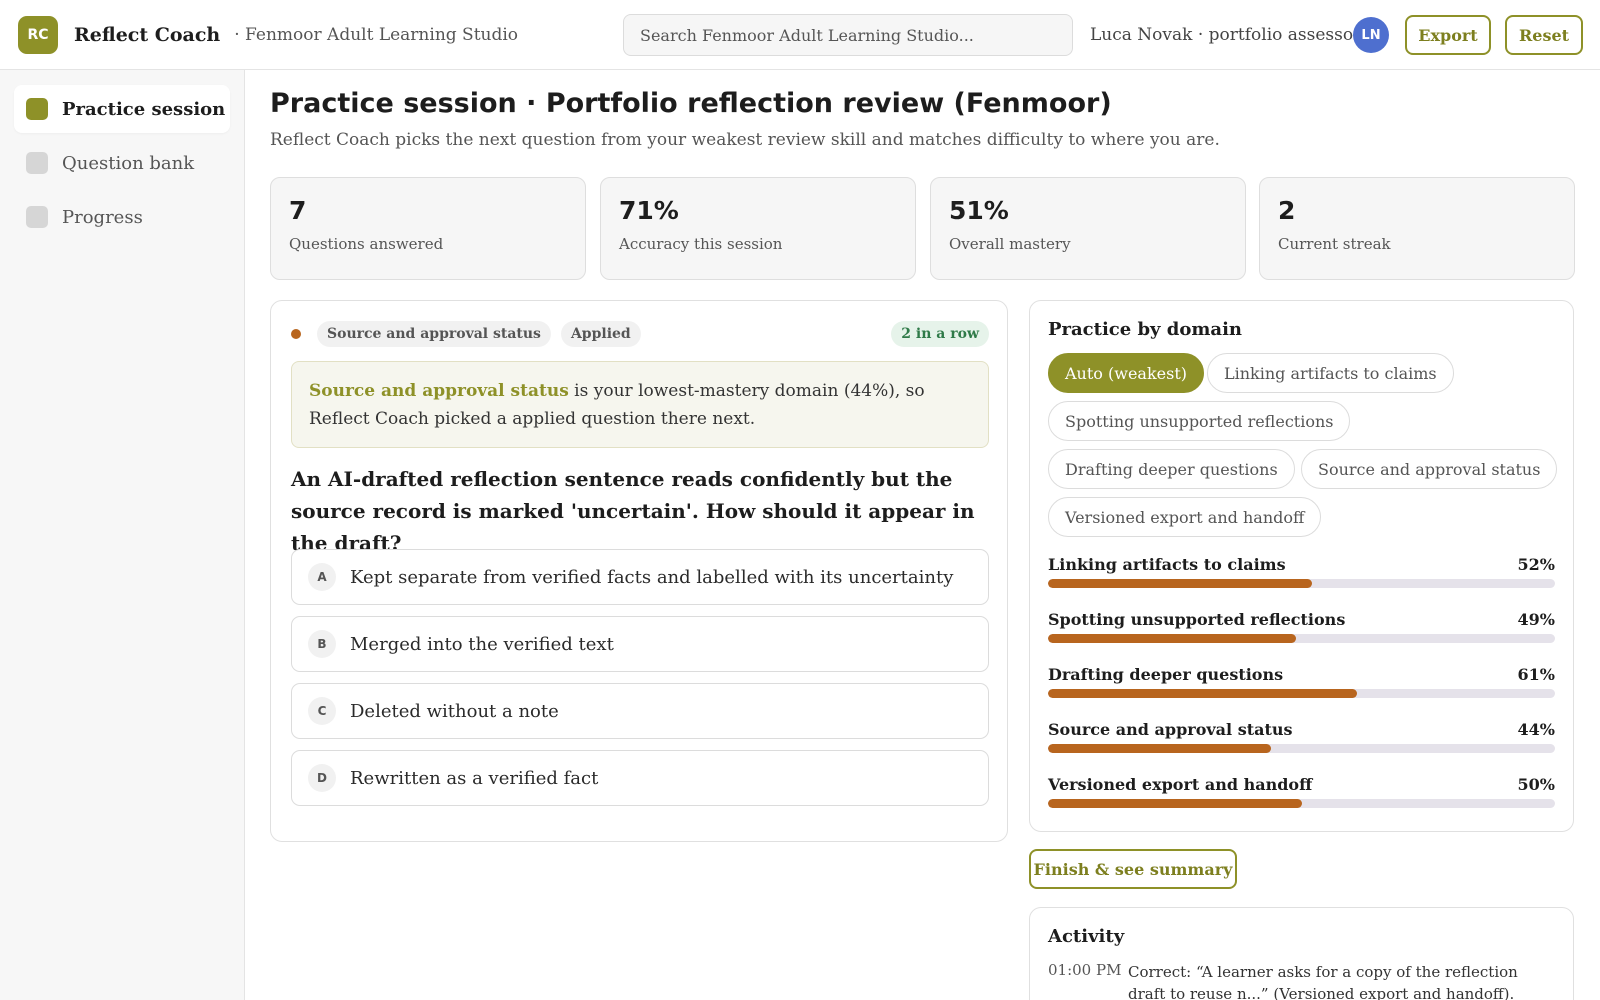  Describe the element at coordinates (1010, 244) in the screenshot. I see `stat-label: Overall mastery` at that location.